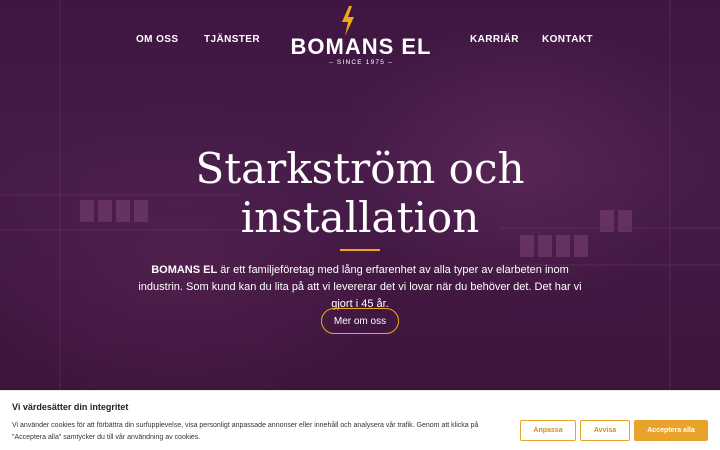 The width and height of the screenshot is (720, 450). Describe the element at coordinates (360, 217) in the screenshot. I see `hero-title-line-2: installation` at that location.